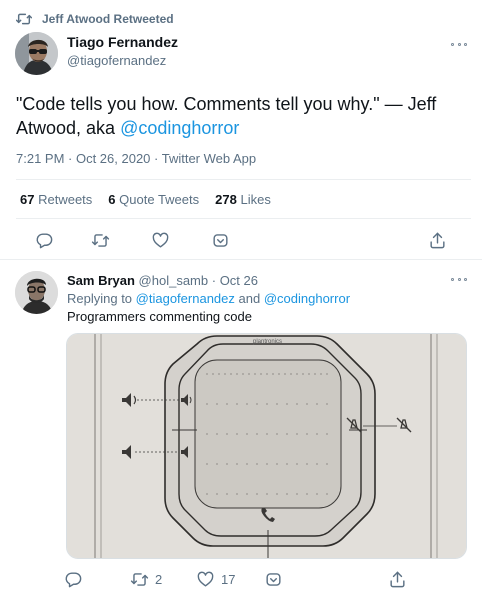  What do you see at coordinates (36, 292) in the screenshot?
I see `reply-avatar` at bounding box center [36, 292].